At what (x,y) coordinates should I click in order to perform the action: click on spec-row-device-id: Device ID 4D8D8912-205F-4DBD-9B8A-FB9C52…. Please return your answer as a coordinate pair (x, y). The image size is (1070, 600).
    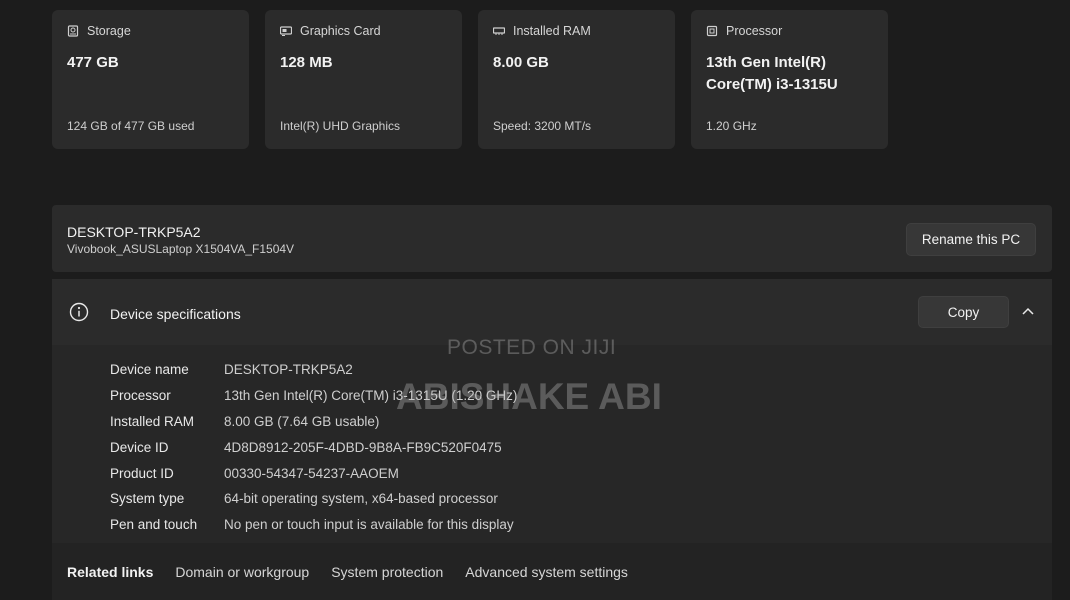
    Looking at the image, I should click on (313, 447).